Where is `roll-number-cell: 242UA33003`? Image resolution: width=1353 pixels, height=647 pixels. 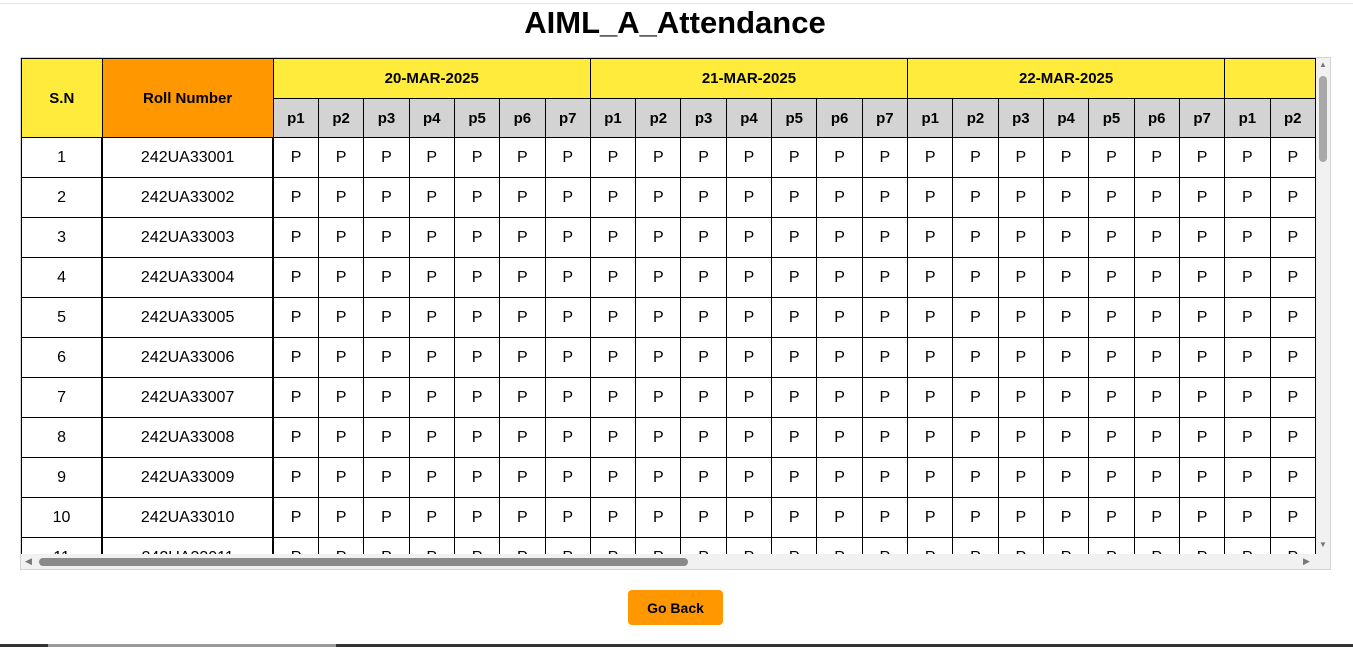
roll-number-cell: 242UA33003 is located at coordinates (188, 237).